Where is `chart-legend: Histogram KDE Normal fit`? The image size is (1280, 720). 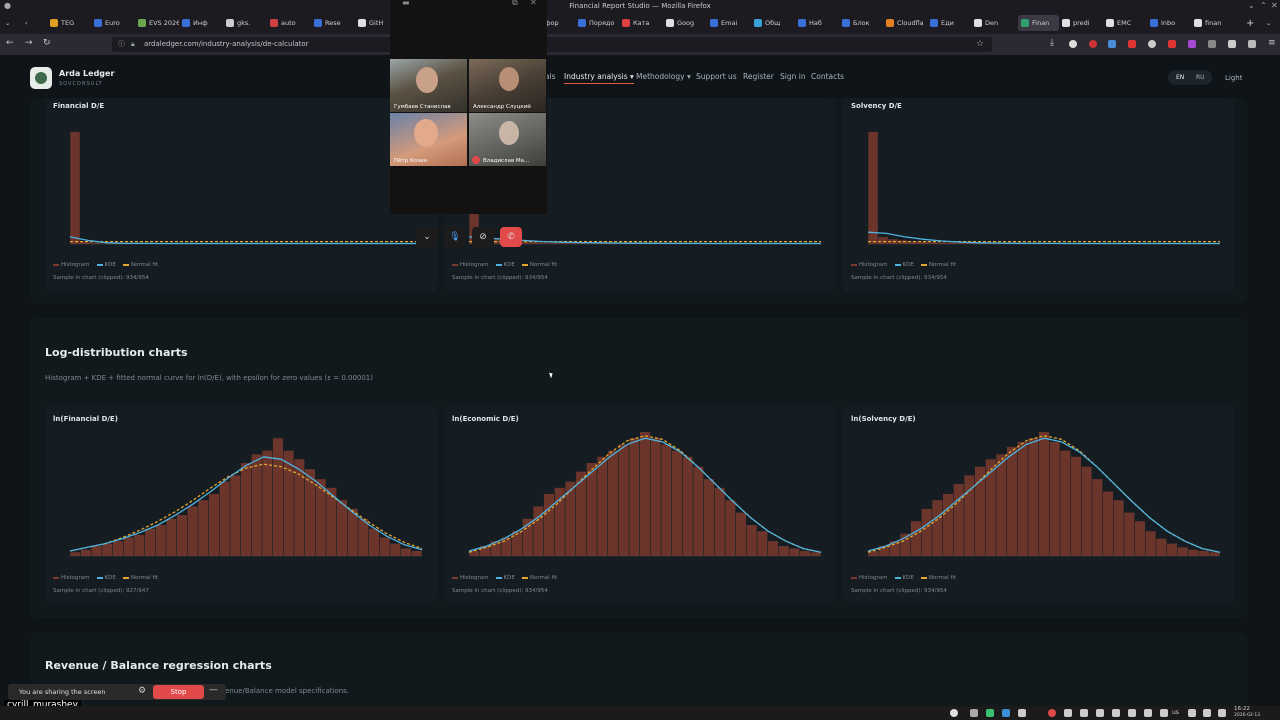 chart-legend: Histogram KDE Normal fit is located at coordinates (105, 265).